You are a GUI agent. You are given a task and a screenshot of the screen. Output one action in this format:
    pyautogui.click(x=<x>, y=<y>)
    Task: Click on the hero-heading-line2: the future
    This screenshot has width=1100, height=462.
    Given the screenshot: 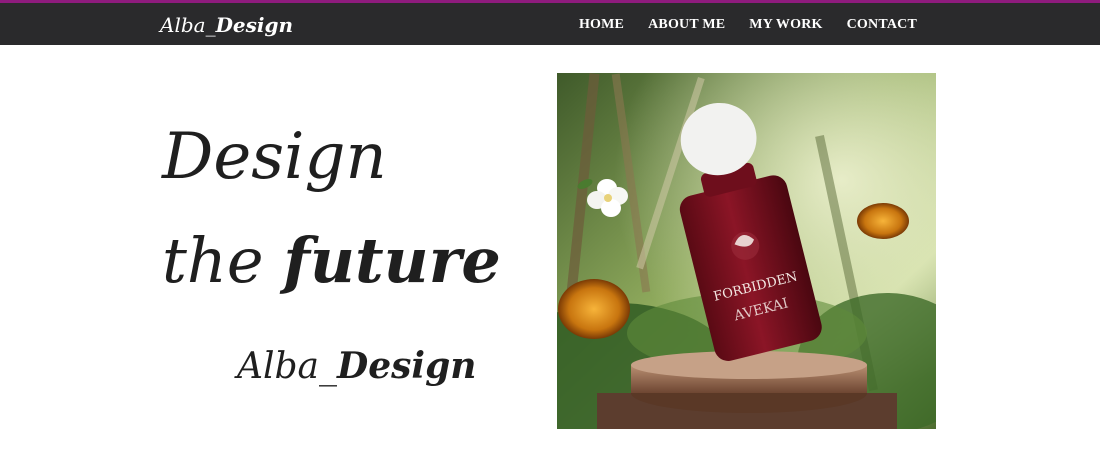 What is the action you would take?
    pyautogui.click(x=331, y=260)
    